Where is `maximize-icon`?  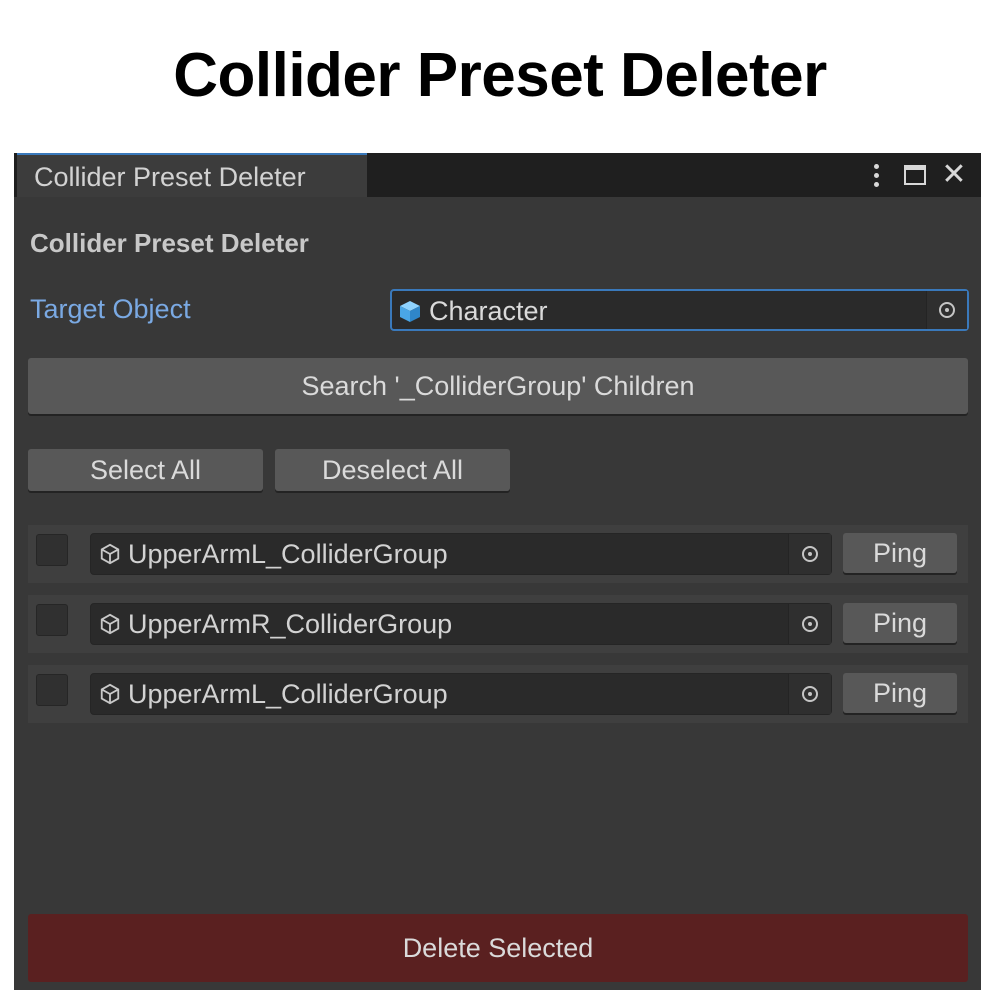 maximize-icon is located at coordinates (915, 175).